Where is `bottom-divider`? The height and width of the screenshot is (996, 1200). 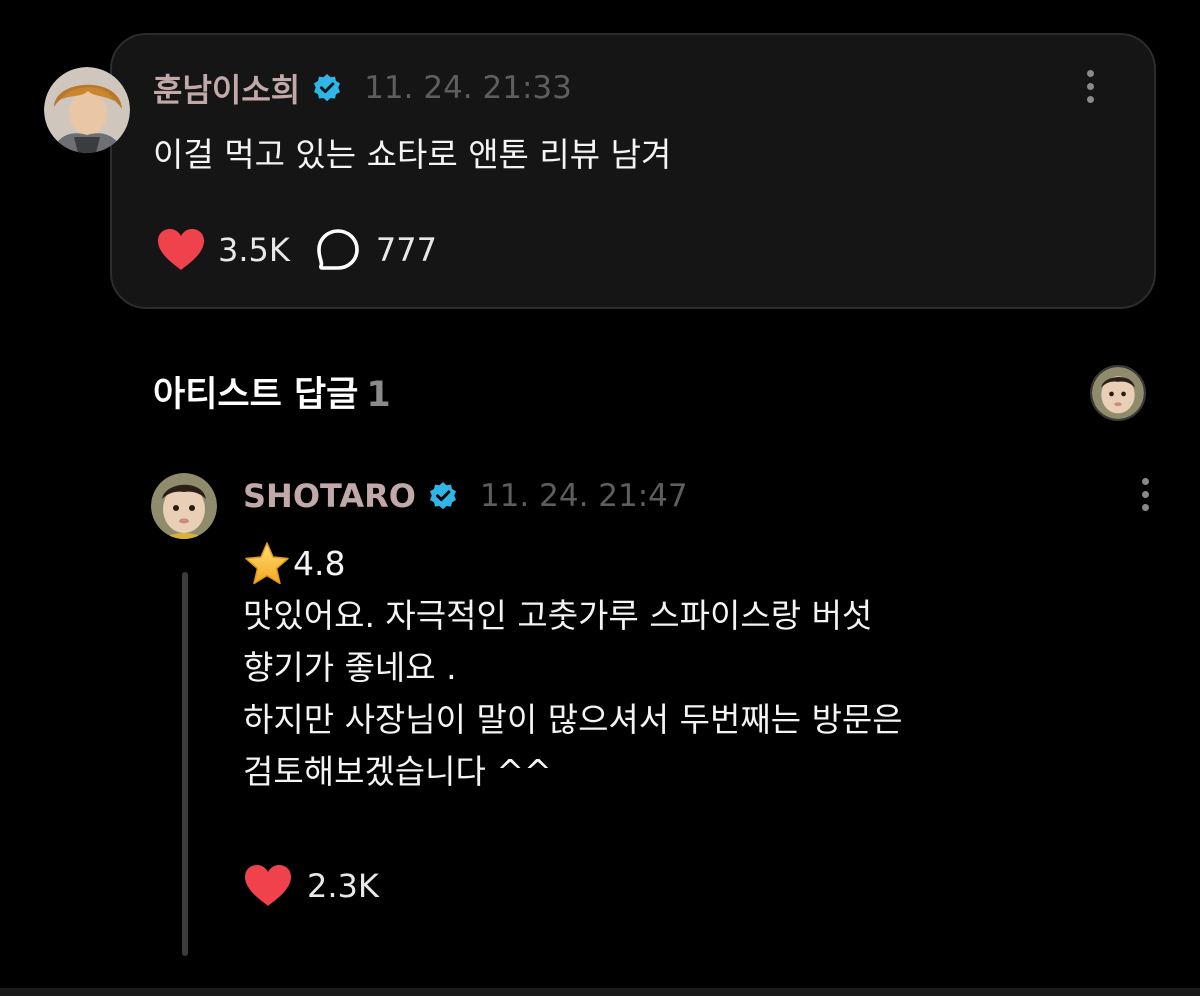
bottom-divider is located at coordinates (600, 992).